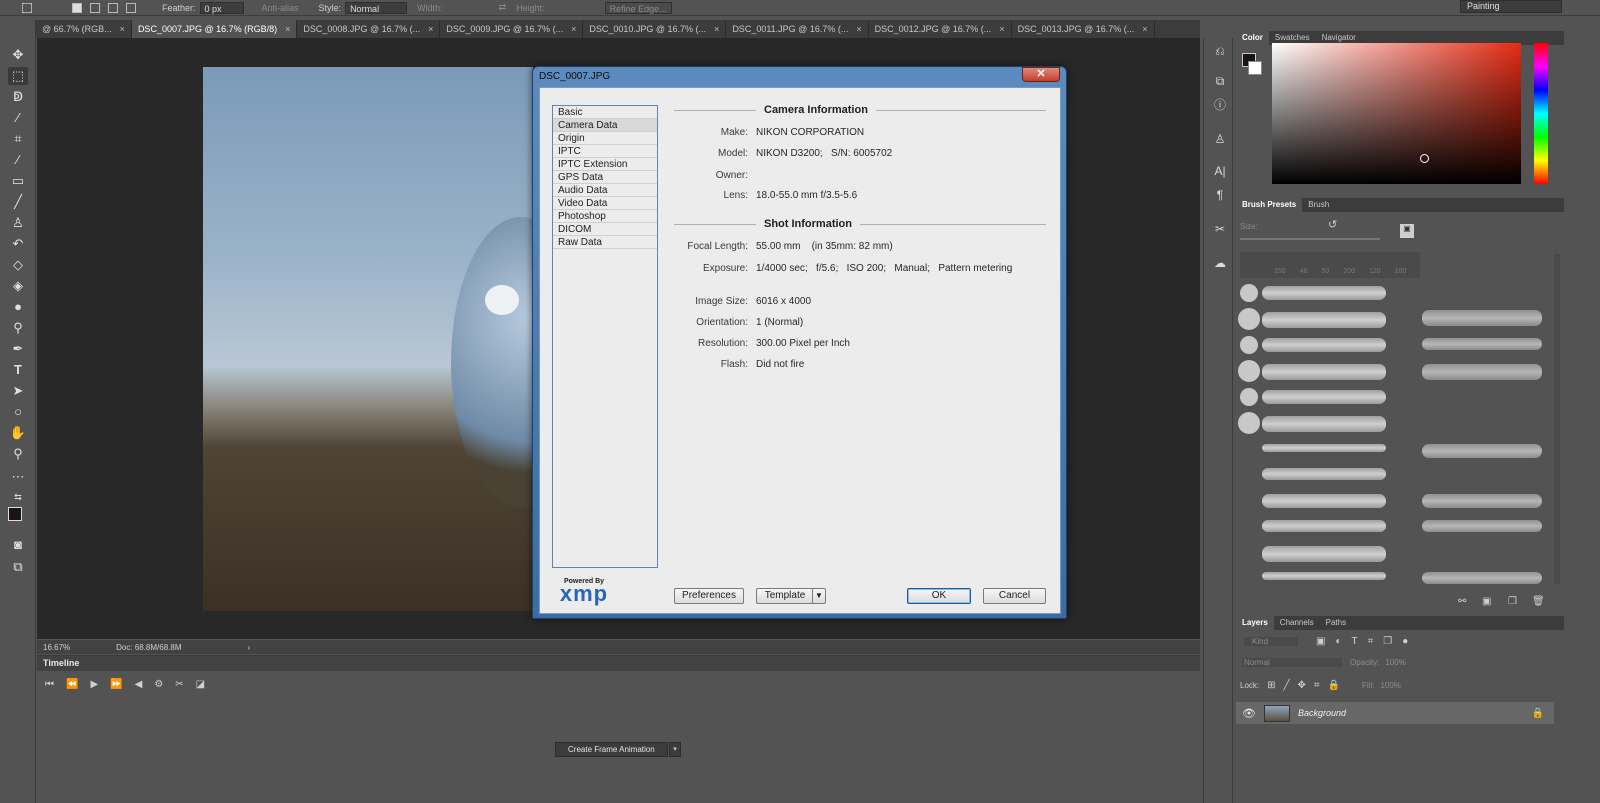  Describe the element at coordinates (1390, 685) in the screenshot. I see `fill-input: 100%` at that location.